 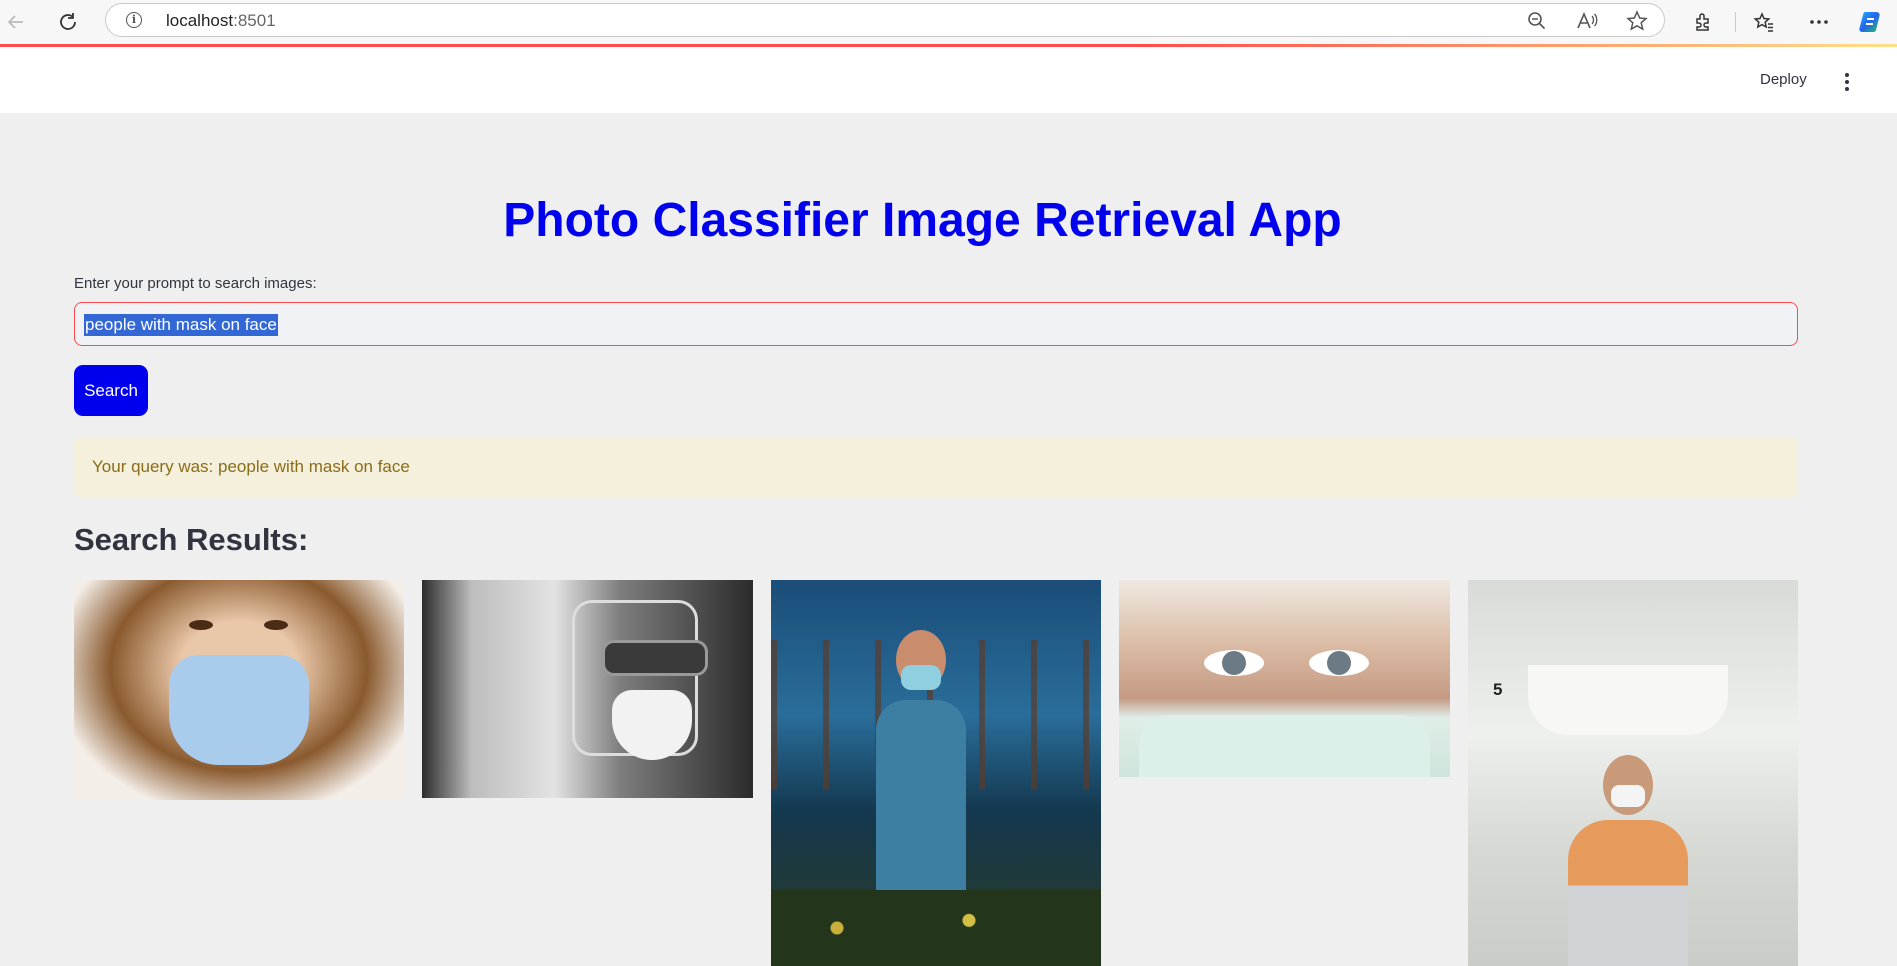 What do you see at coordinates (1764, 22) in the screenshot?
I see `favorites-icon` at bounding box center [1764, 22].